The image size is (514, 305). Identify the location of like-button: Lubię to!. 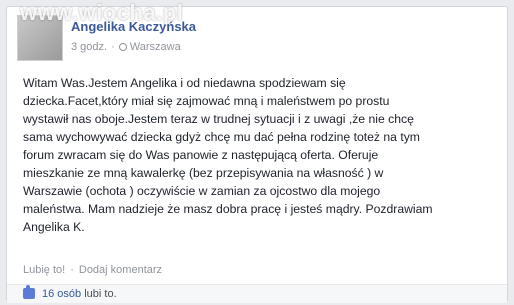
(44, 270).